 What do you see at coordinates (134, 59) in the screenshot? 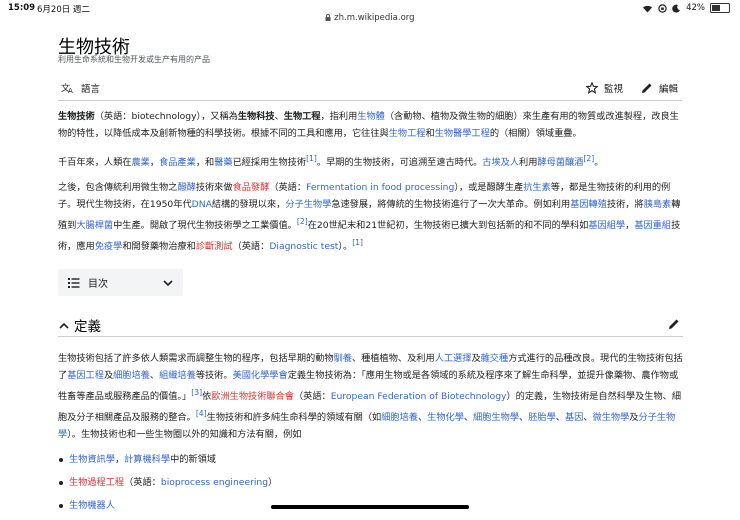
I see `page-subtitle: 利用生命系統和生物开发或生产有用的产品` at bounding box center [134, 59].